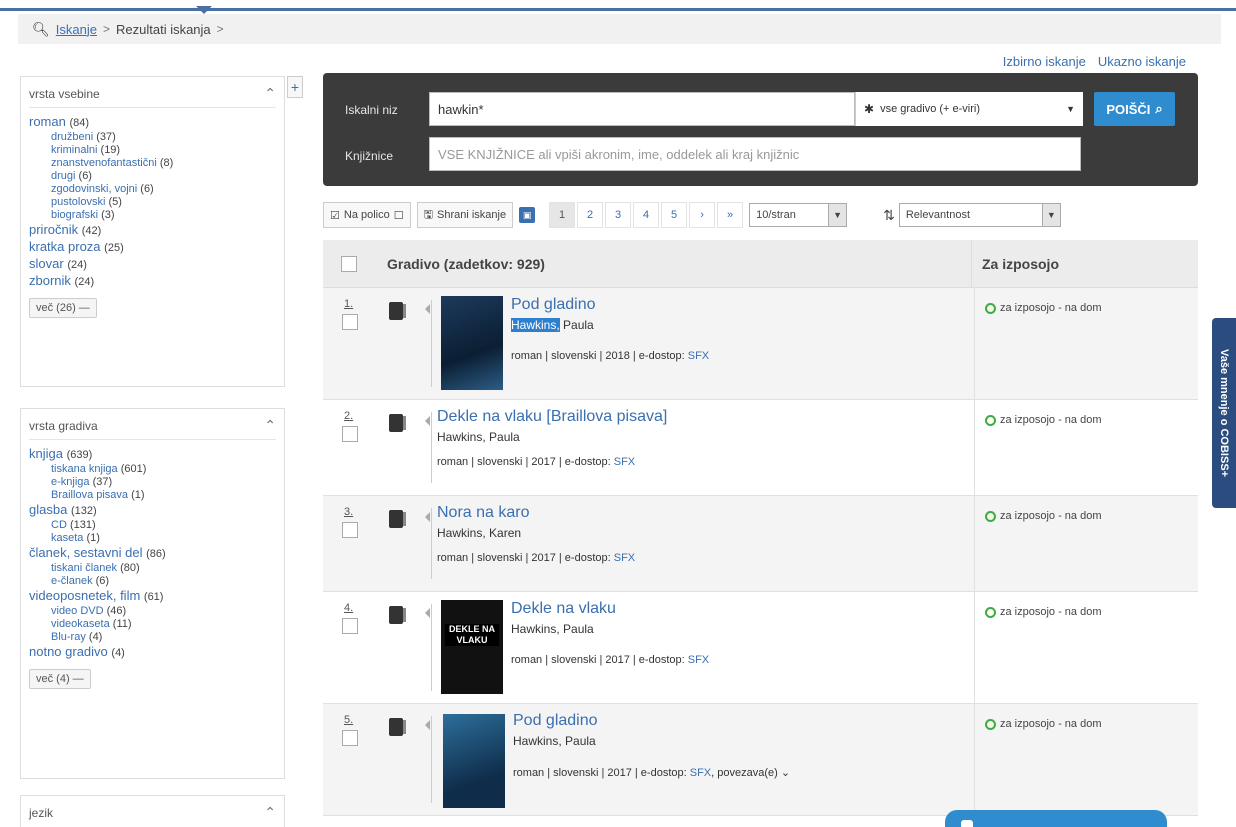 The height and width of the screenshot is (827, 1236). Describe the element at coordinates (367, 215) in the screenshot. I see `add-to-shelf-button: ☑ Na polico ☐` at that location.